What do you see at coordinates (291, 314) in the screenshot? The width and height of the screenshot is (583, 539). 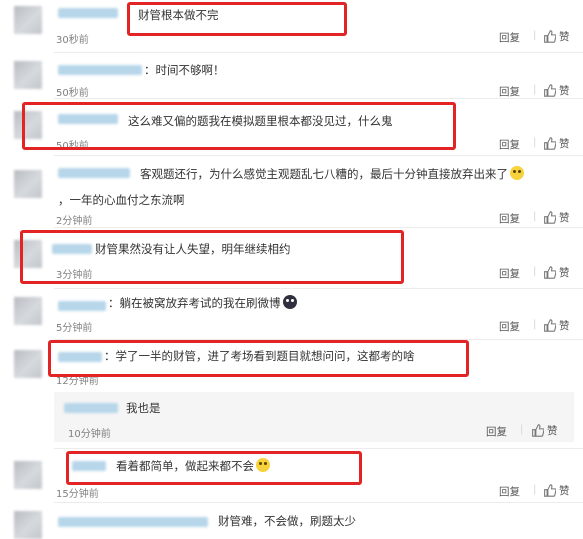 I see `comment-item: ：躺在被窝放弃考试的我在刷微博 5分钟前 回复 | 赞` at bounding box center [291, 314].